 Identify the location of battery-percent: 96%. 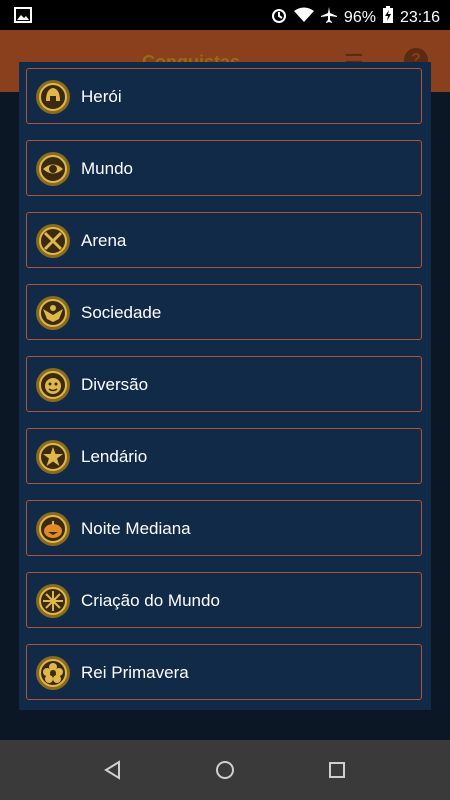
(359, 17).